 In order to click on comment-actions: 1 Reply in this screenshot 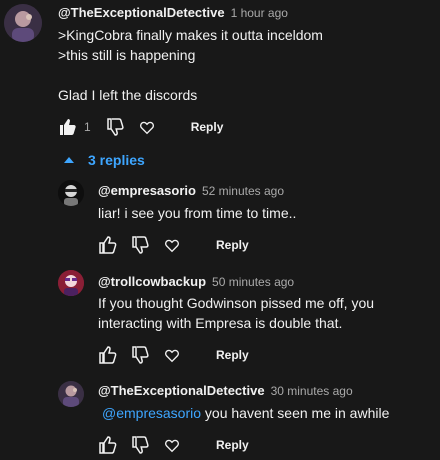, I will do `click(140, 127)`.